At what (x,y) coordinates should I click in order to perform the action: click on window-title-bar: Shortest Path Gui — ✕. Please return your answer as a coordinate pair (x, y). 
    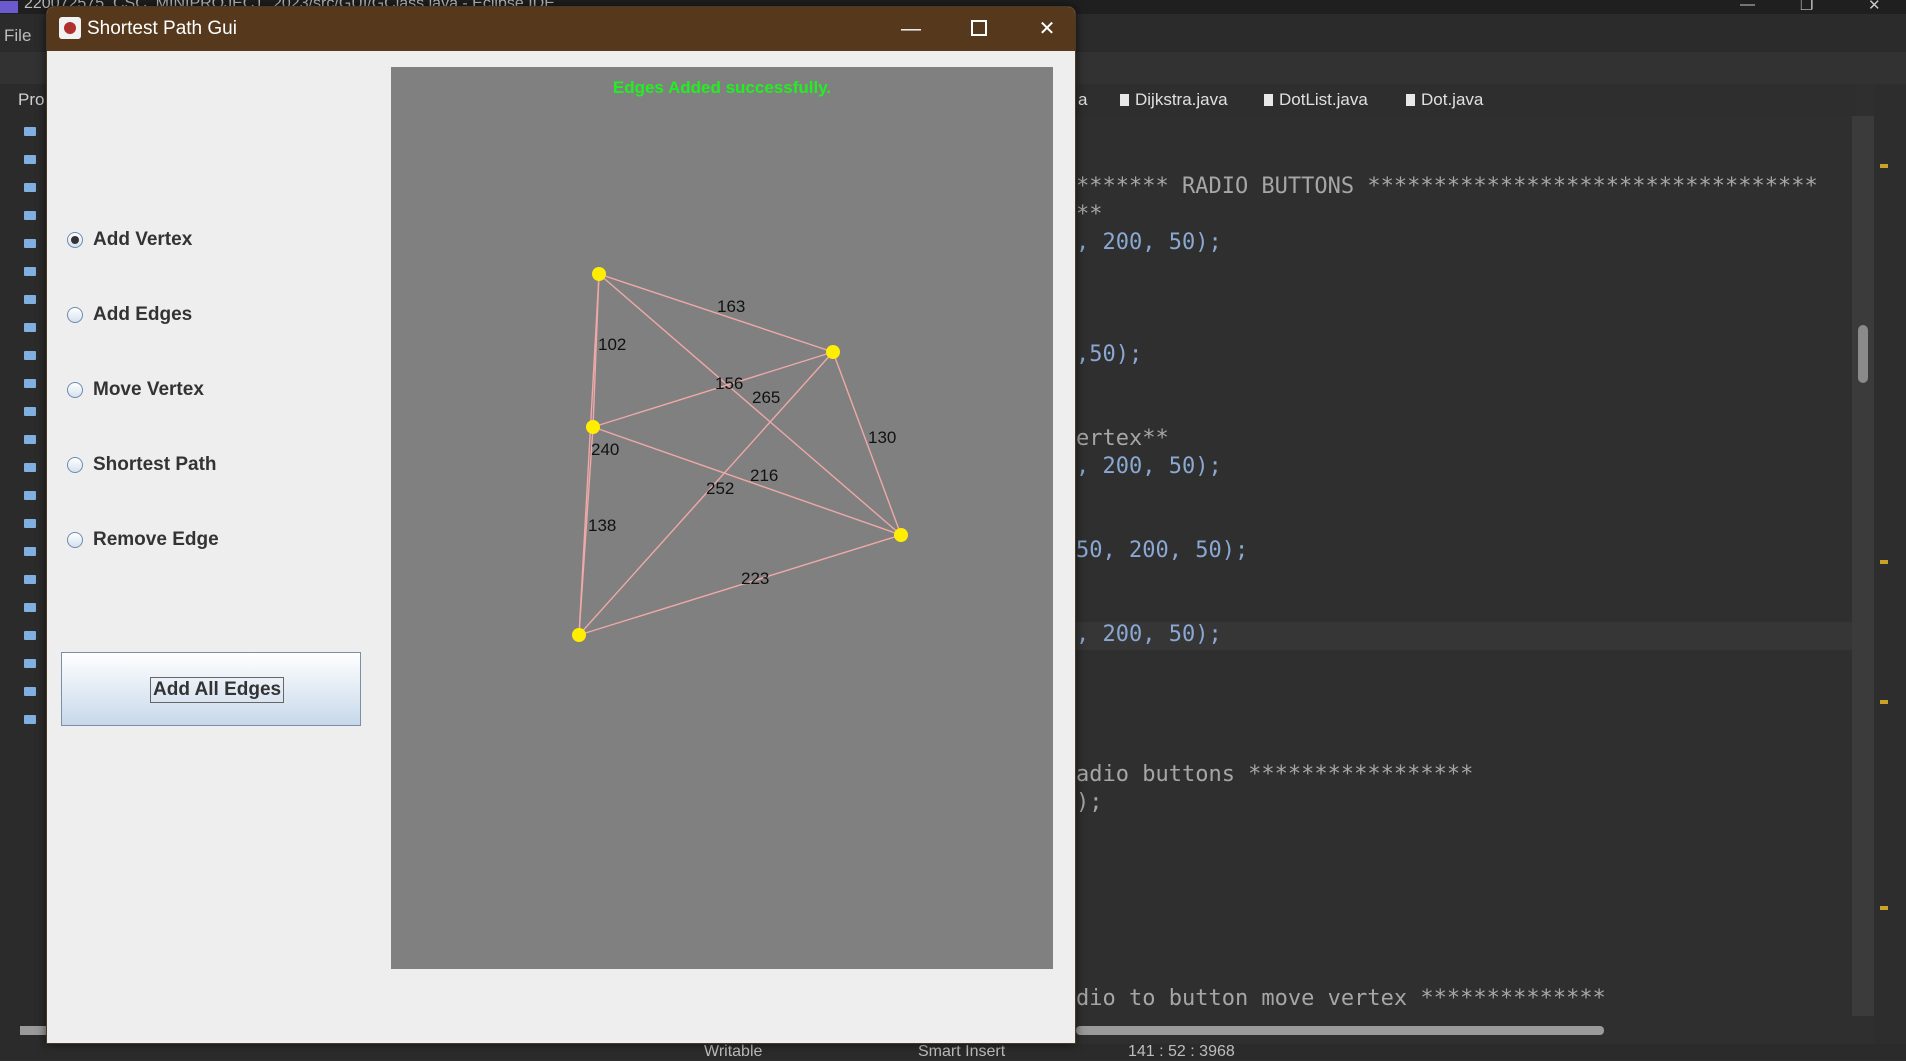
    Looking at the image, I should click on (561, 29).